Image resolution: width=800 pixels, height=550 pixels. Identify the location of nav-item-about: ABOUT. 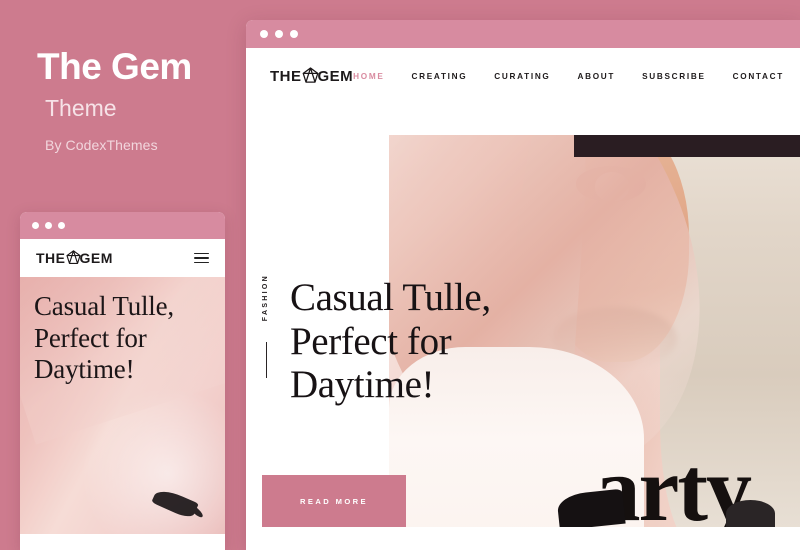
(597, 76).